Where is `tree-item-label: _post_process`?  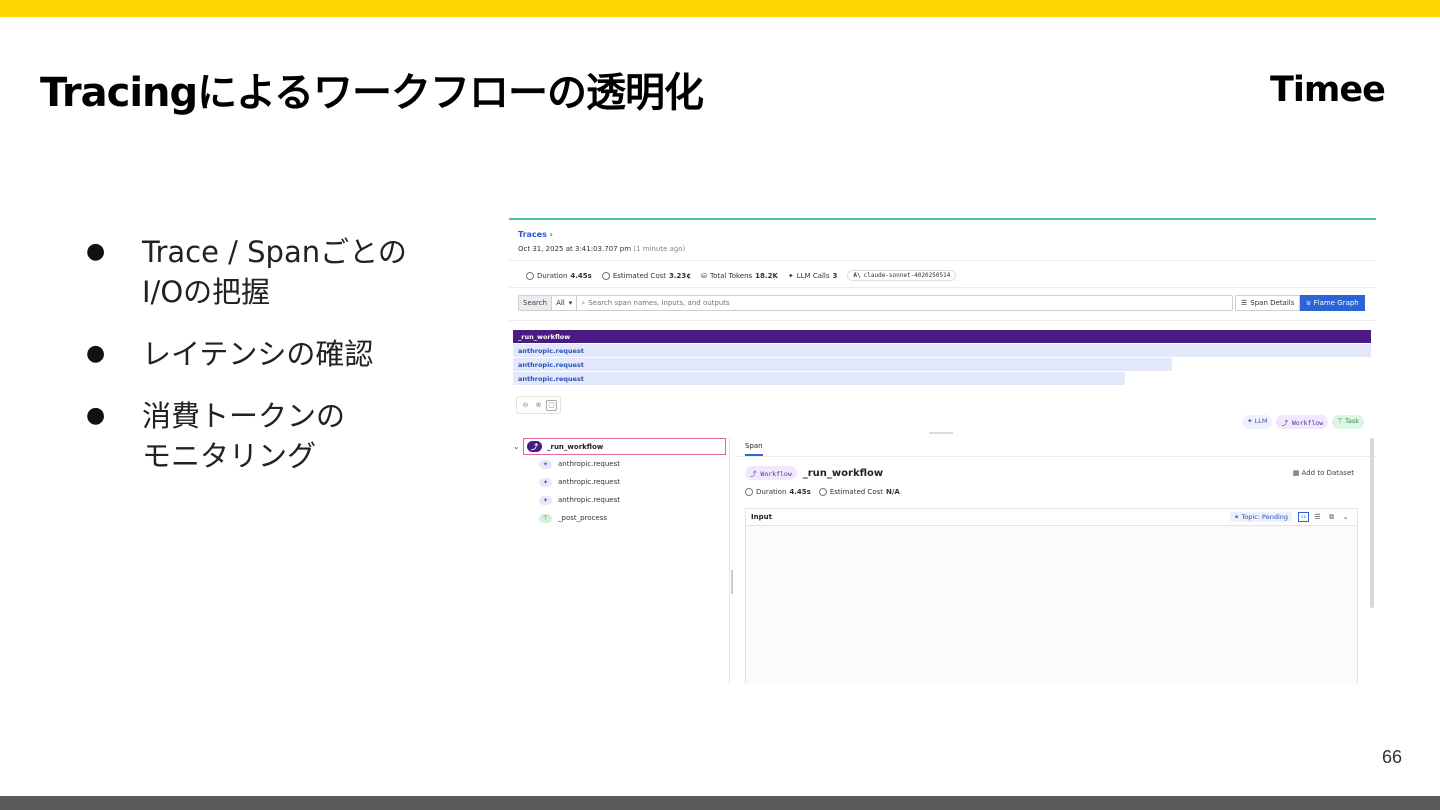
tree-item-label: _post_process is located at coordinates (583, 518).